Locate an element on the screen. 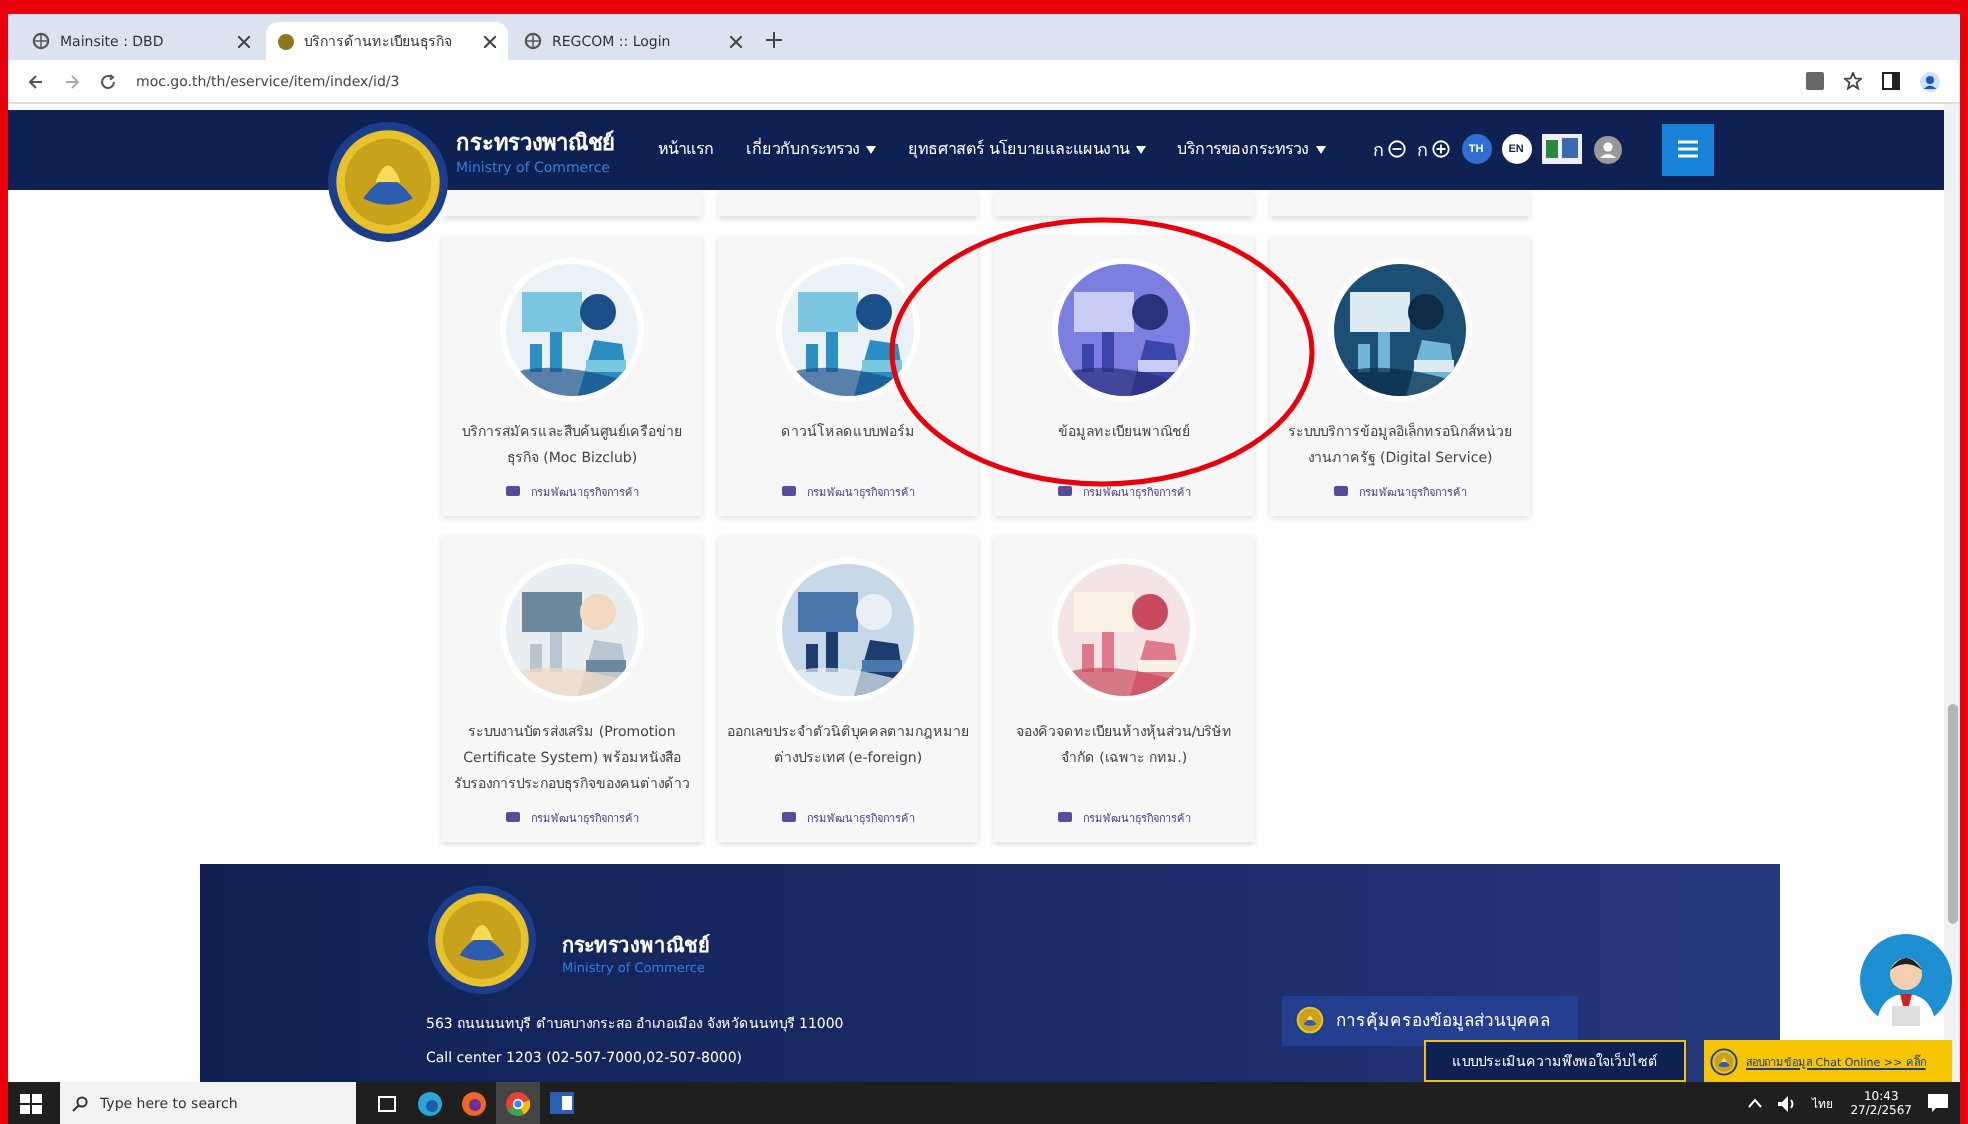 This screenshot has width=1968, height=1124. site-title: กระทรวงพาณิชย์ is located at coordinates (535, 143).